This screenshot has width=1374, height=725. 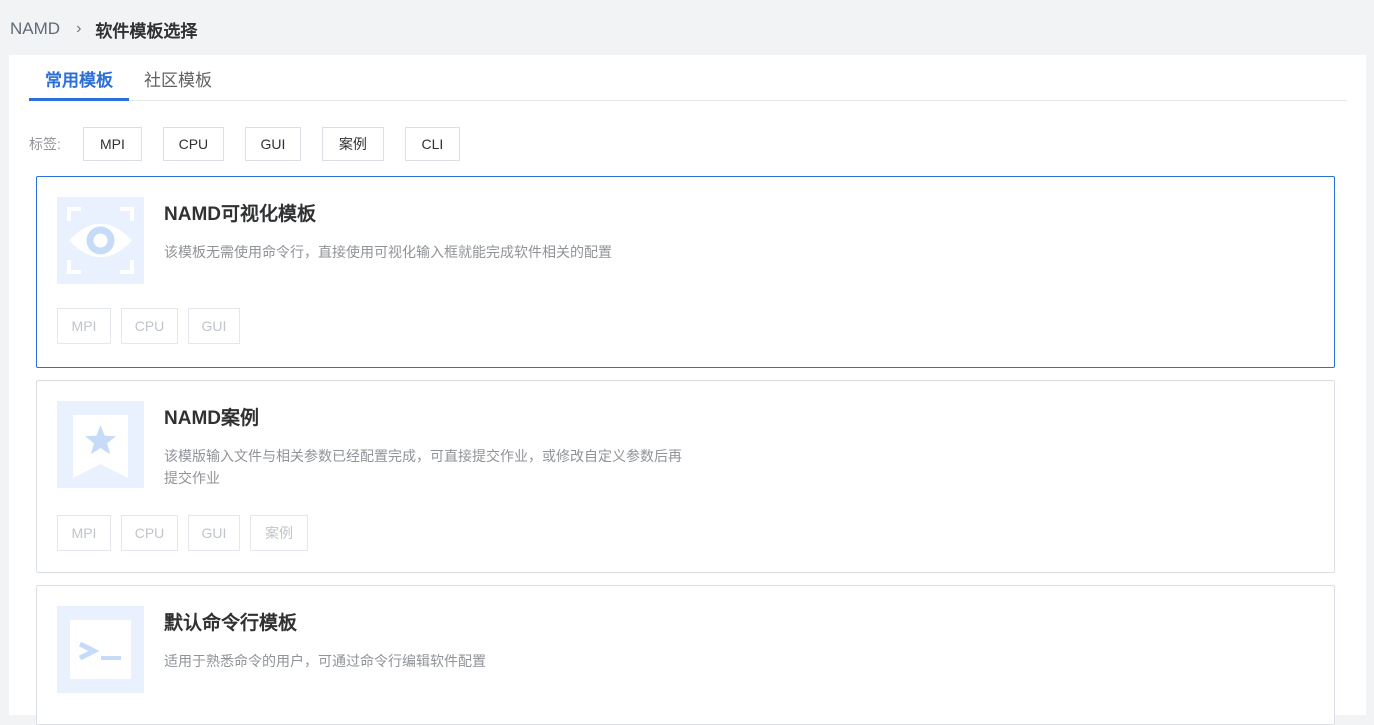 I want to click on breadcrumb: NAMD › 软件模板选择, so click(x=103, y=29).